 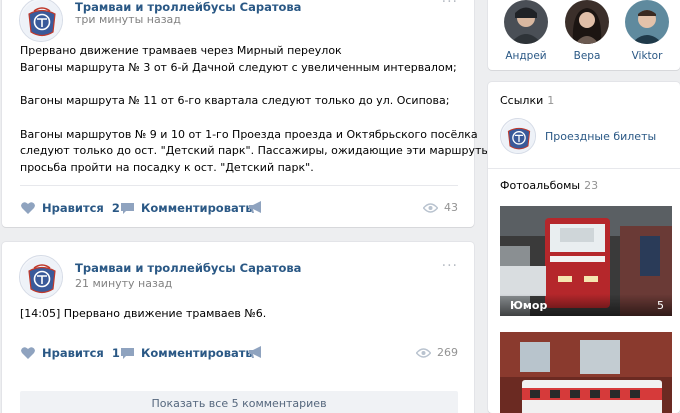 I want to click on post-time: 21 минуту назад, so click(x=123, y=283).